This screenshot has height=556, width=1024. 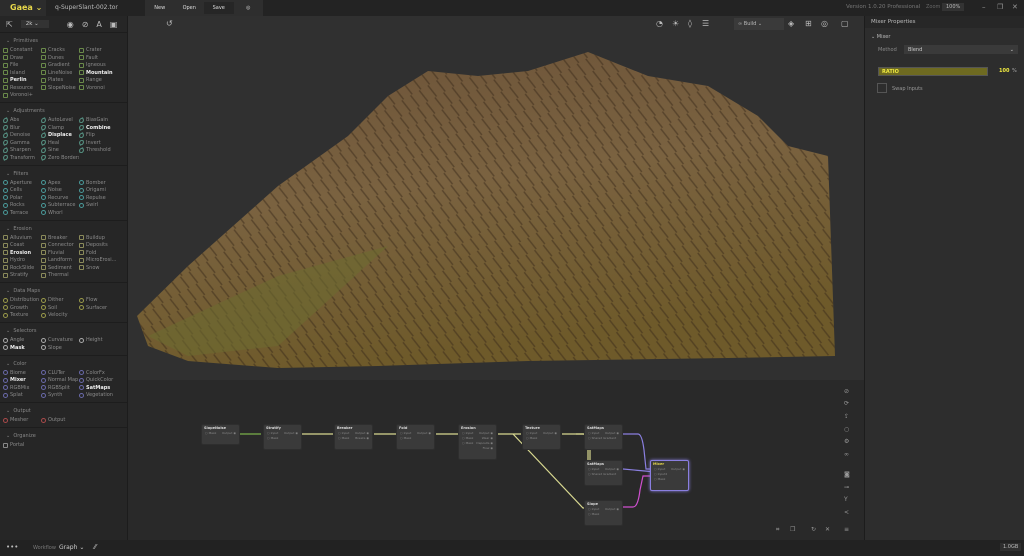 What do you see at coordinates (114, 24) in the screenshot?
I see `camera-icon: ▣` at bounding box center [114, 24].